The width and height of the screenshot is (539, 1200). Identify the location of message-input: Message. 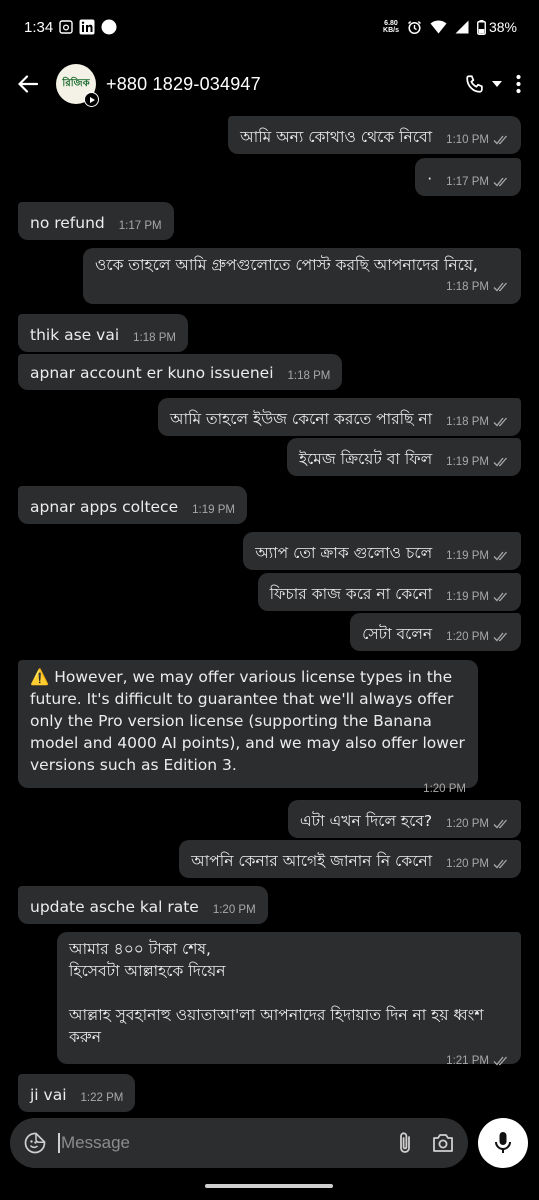
(94, 1143).